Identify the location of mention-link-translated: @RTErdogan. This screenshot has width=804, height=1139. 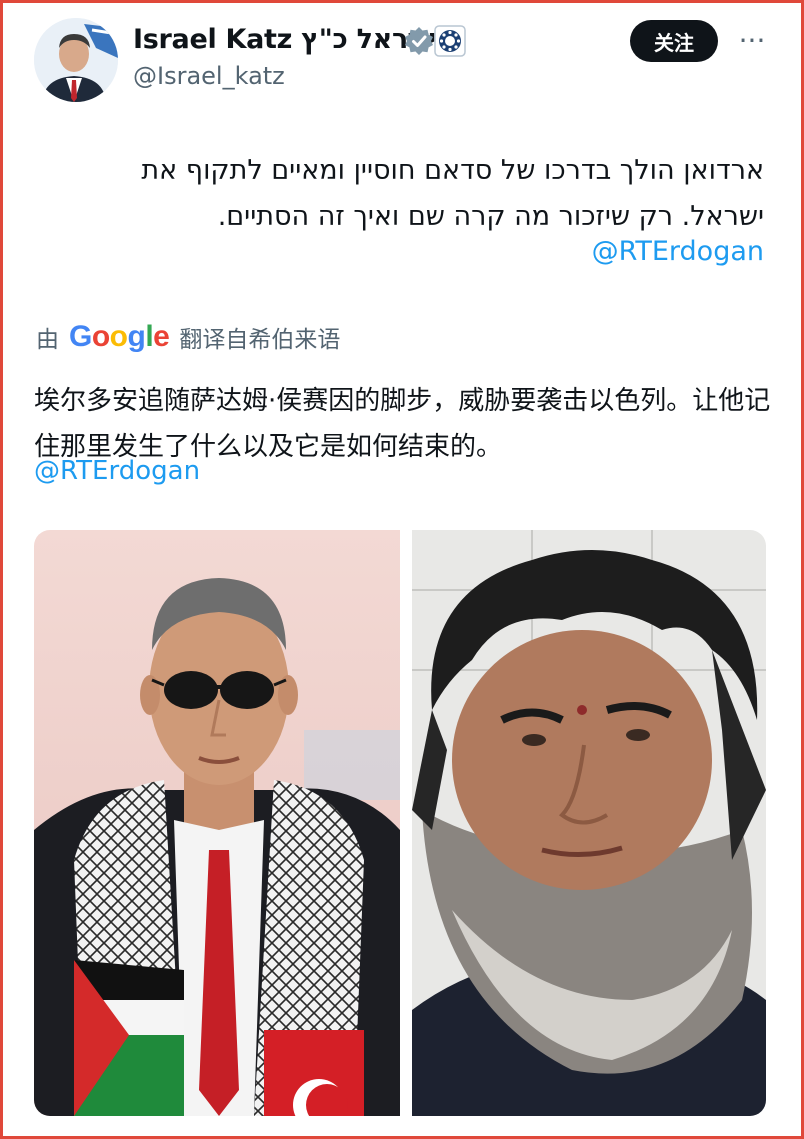
(117, 471).